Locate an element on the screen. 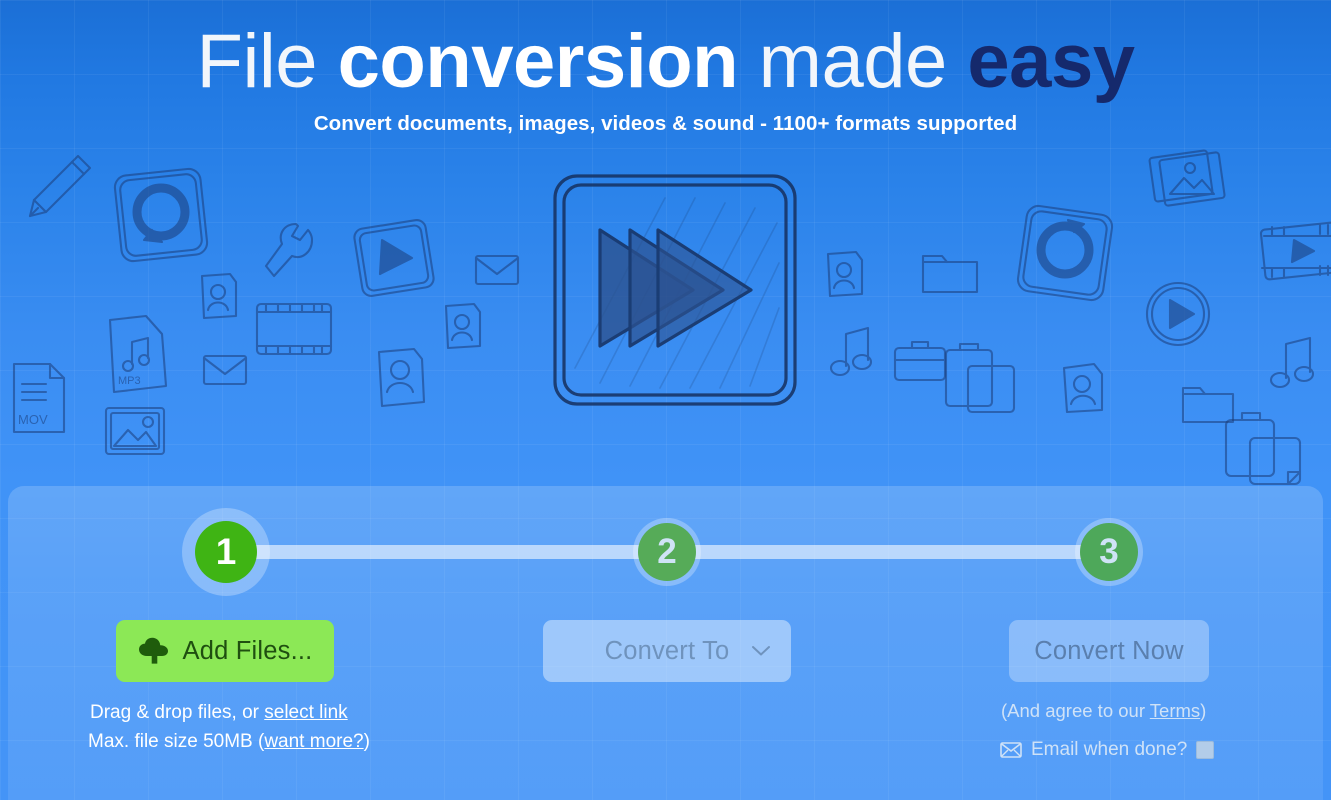 The height and width of the screenshot is (800, 1331). step-indicator-3: 3 is located at coordinates (1109, 552).